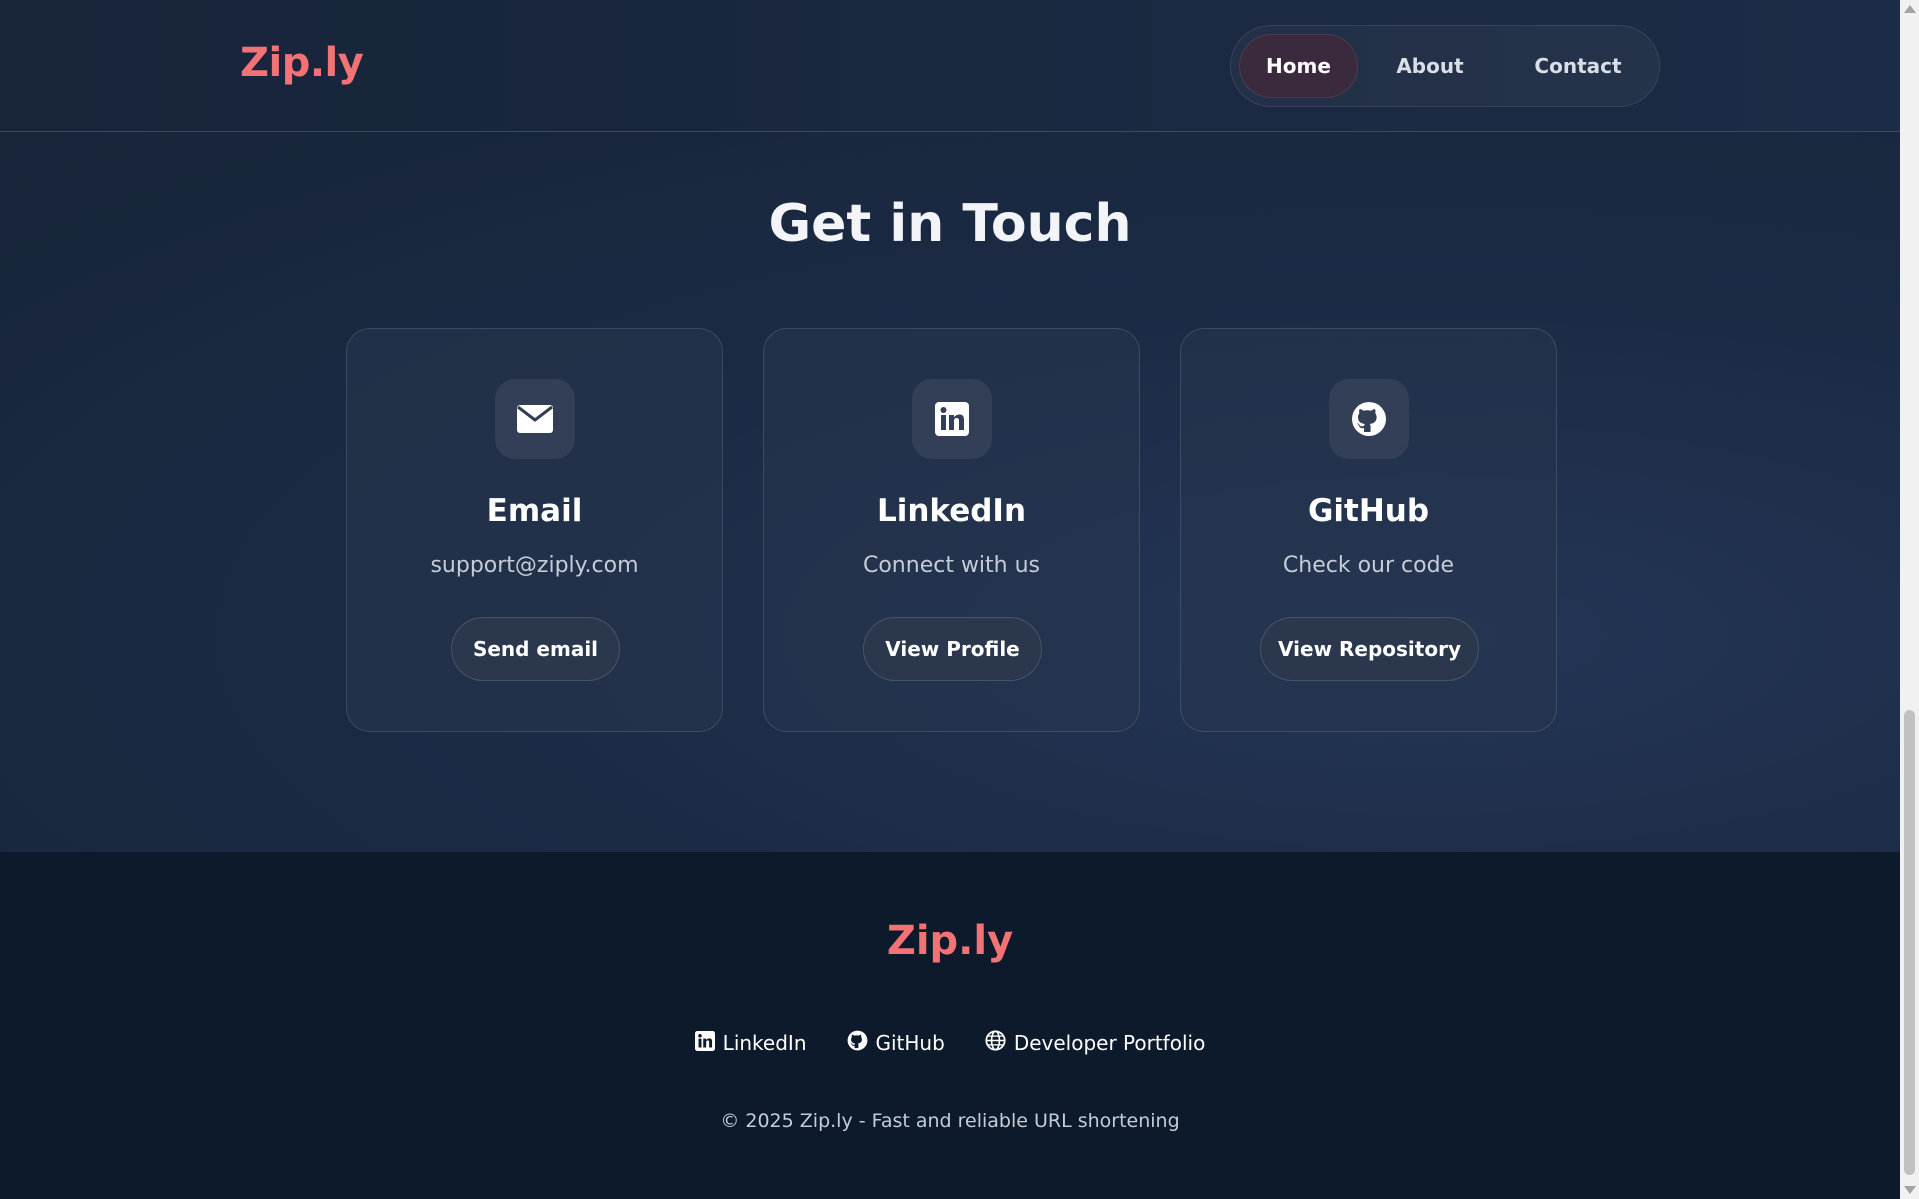  What do you see at coordinates (534, 530) in the screenshot?
I see `email-card: Email support@ziply.com Send email` at bounding box center [534, 530].